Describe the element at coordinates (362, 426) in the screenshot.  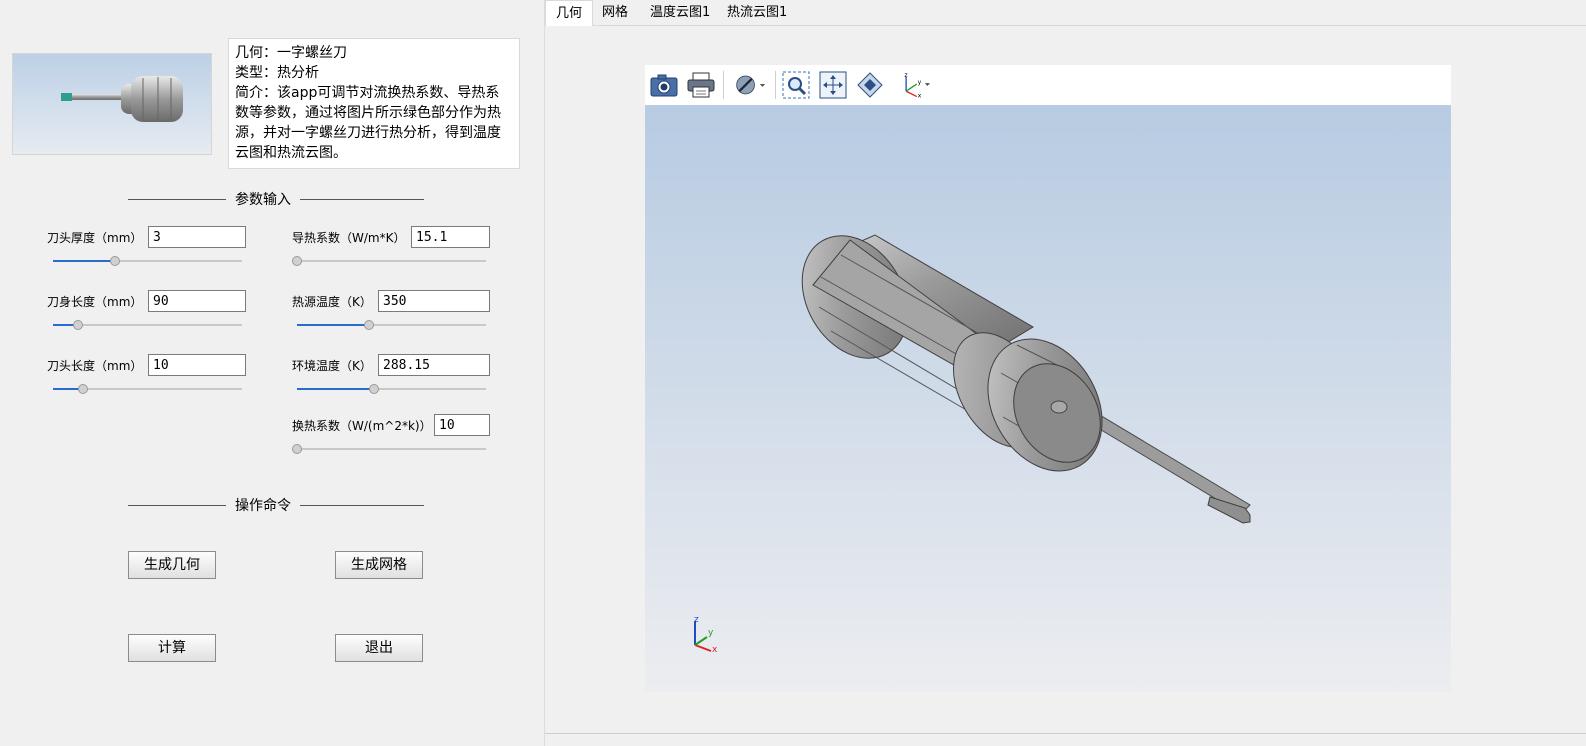
I see `heat-transfer-coefficient-label: 换热系数（W/(m^2*k)）` at that location.